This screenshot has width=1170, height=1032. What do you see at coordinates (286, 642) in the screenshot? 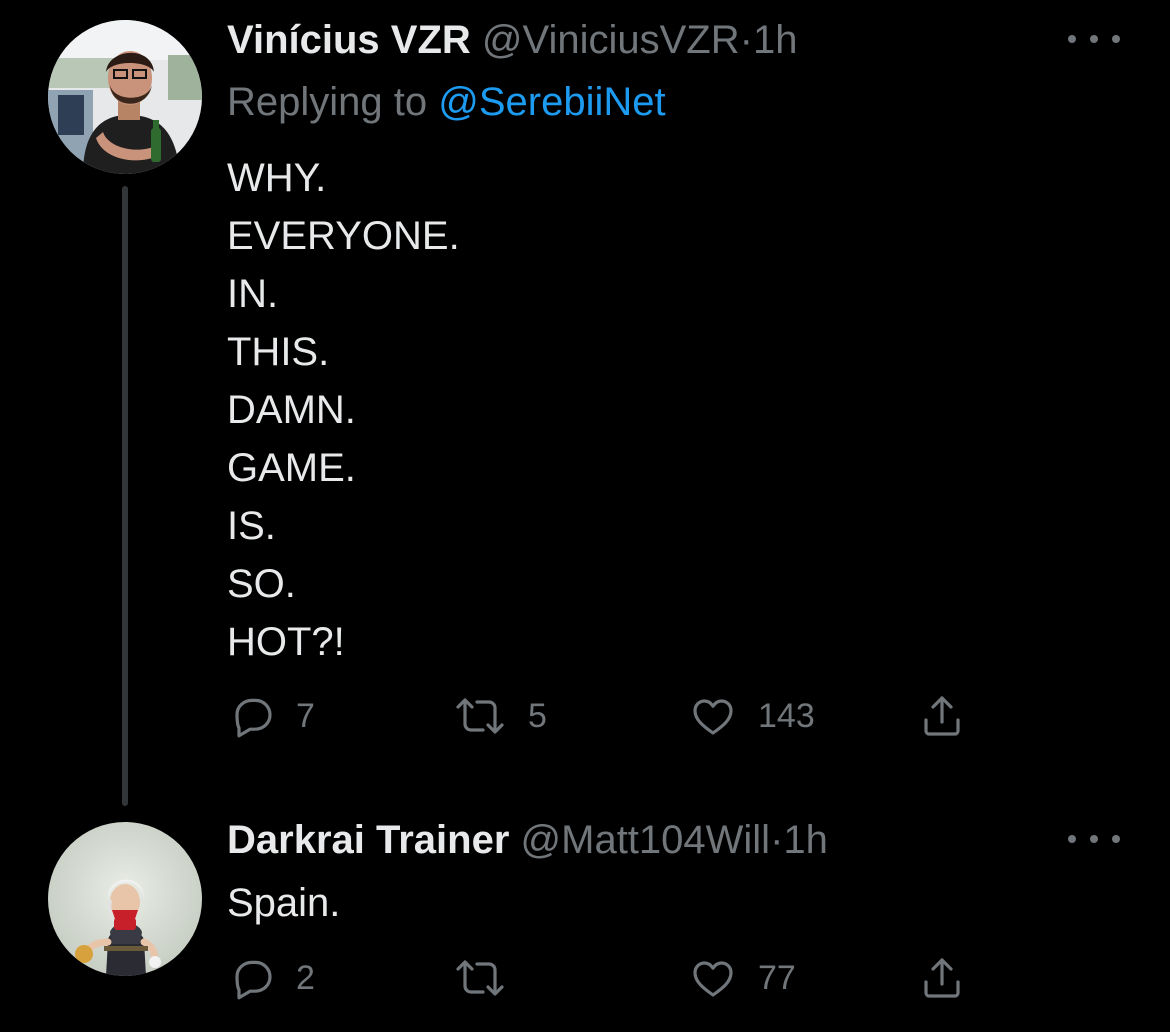
I see `tweet-text-line: HOT?!` at bounding box center [286, 642].